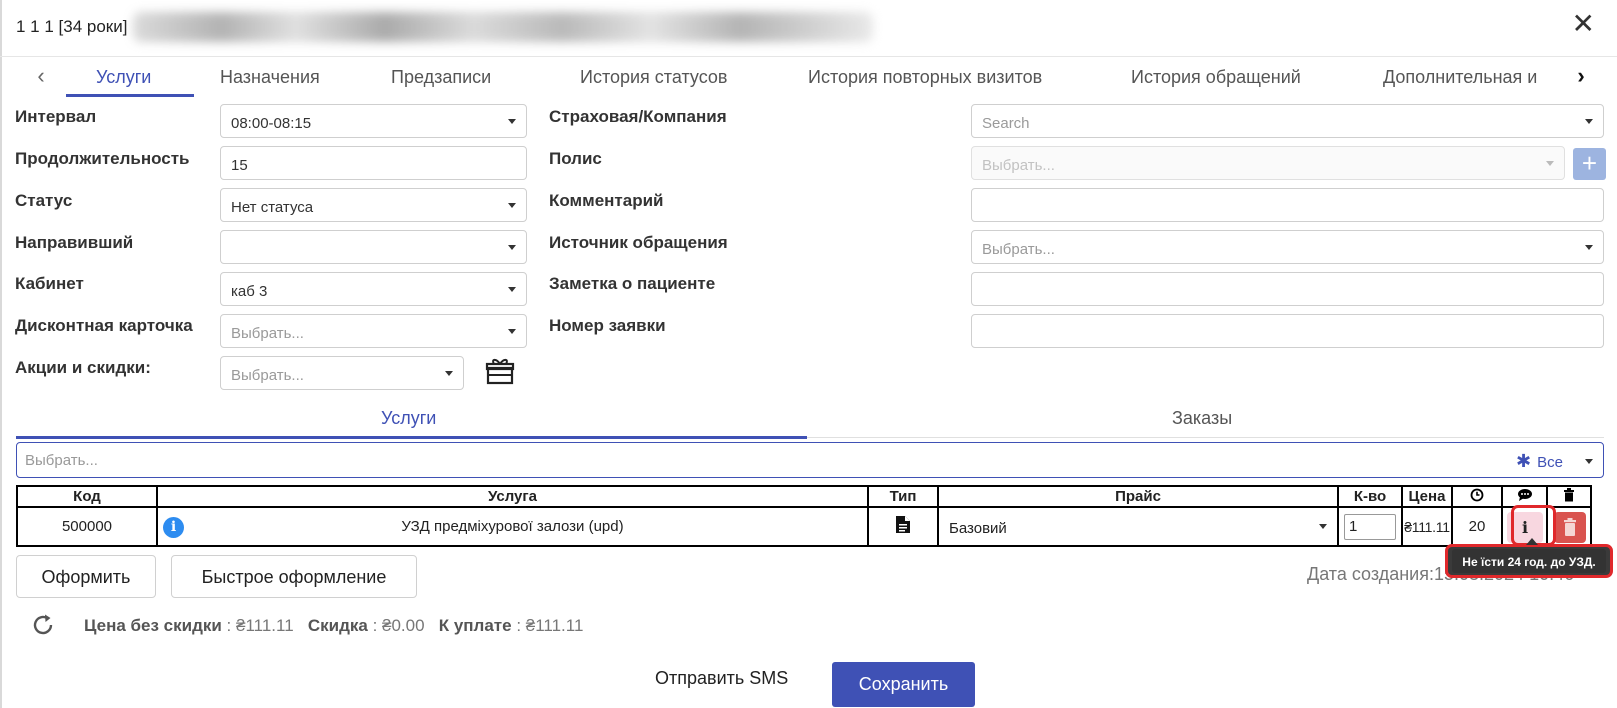 The width and height of the screenshot is (1617, 708). Describe the element at coordinates (1138, 527) in the screenshot. I see `price-list-select: Базовий` at that location.